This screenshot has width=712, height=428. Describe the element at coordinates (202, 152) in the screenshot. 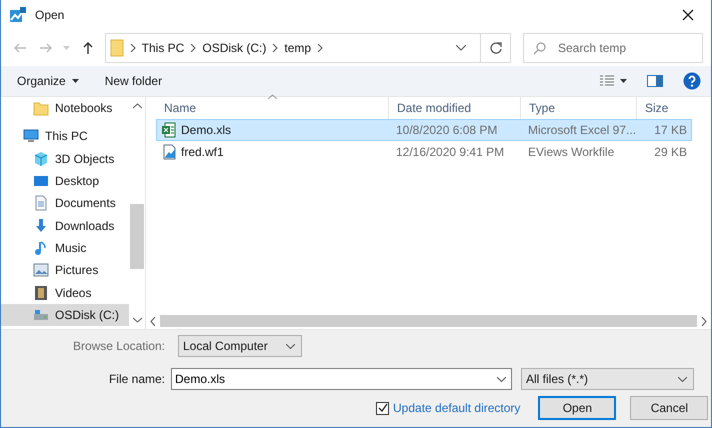

I see `file-name: fred.wf1` at that location.